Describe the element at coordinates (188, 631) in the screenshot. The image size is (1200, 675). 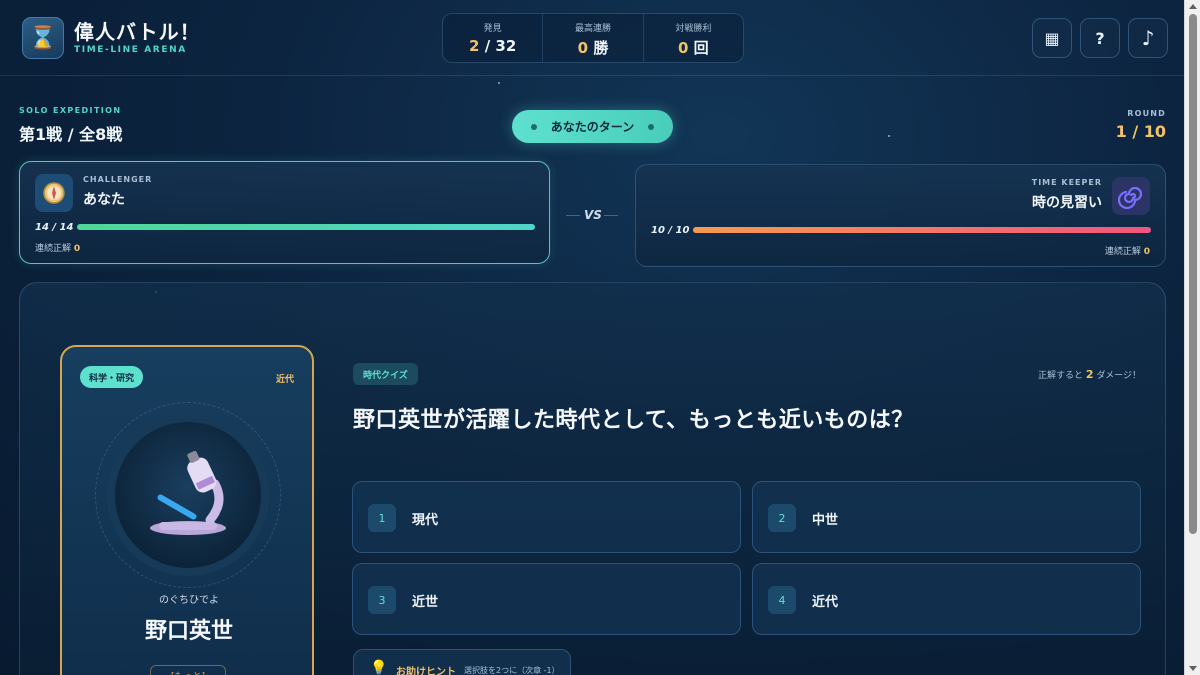
I see `figure-name: 野口英世` at that location.